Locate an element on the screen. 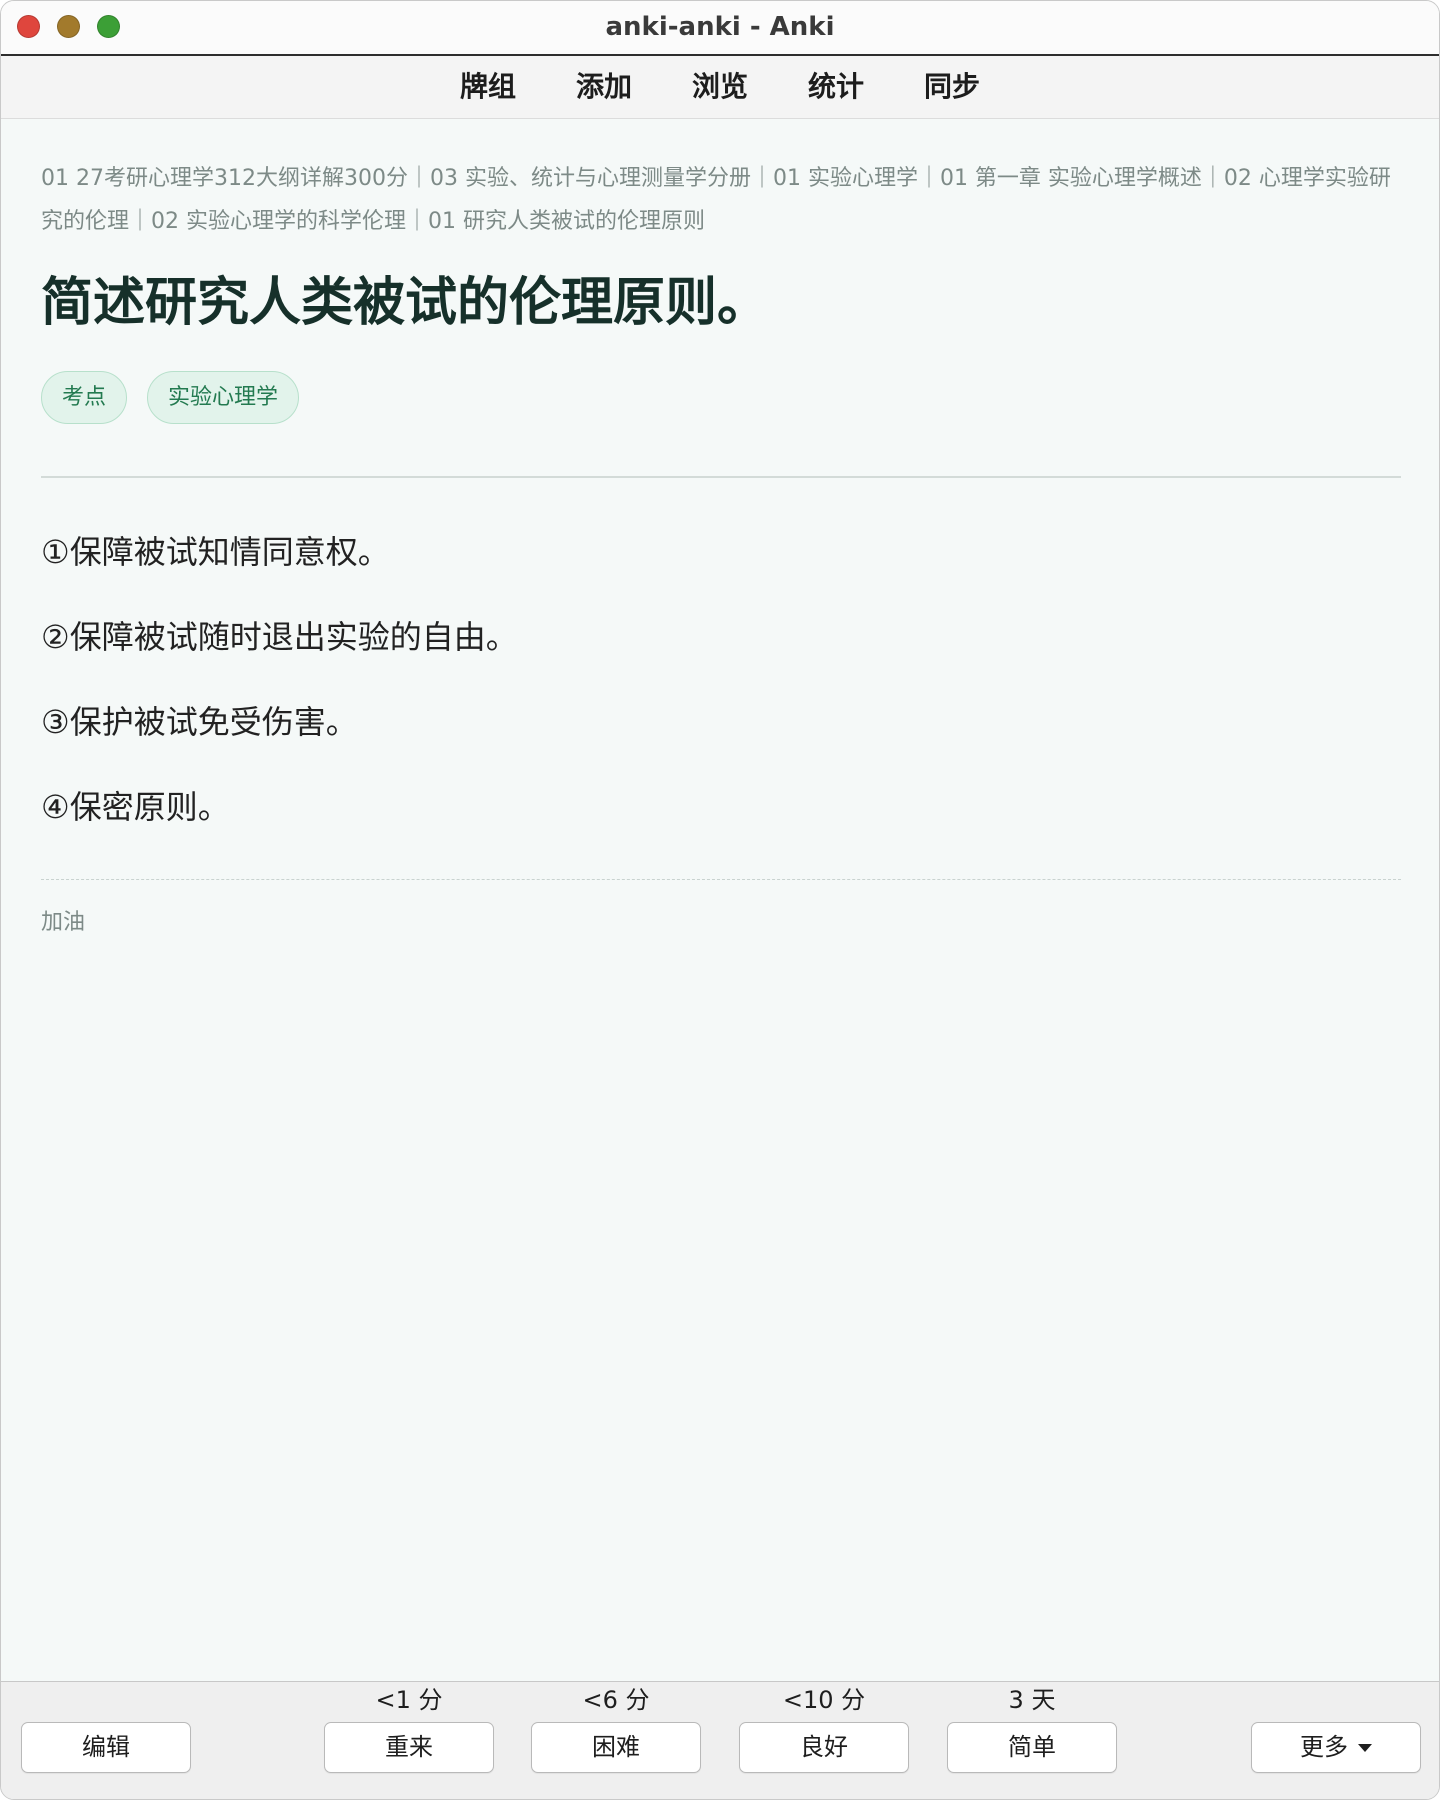  window-title: anki-anki - Anki is located at coordinates (720, 27).